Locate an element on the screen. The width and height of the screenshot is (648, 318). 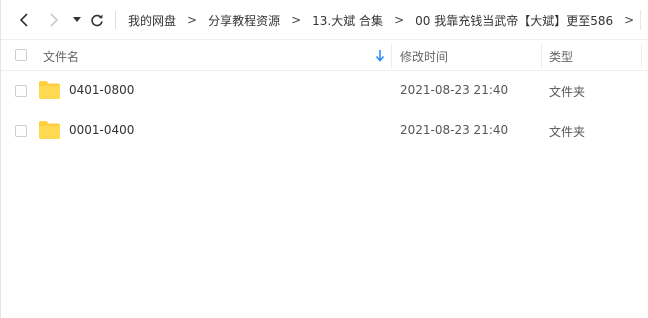
column-header-name: 文件名 is located at coordinates (61, 56).